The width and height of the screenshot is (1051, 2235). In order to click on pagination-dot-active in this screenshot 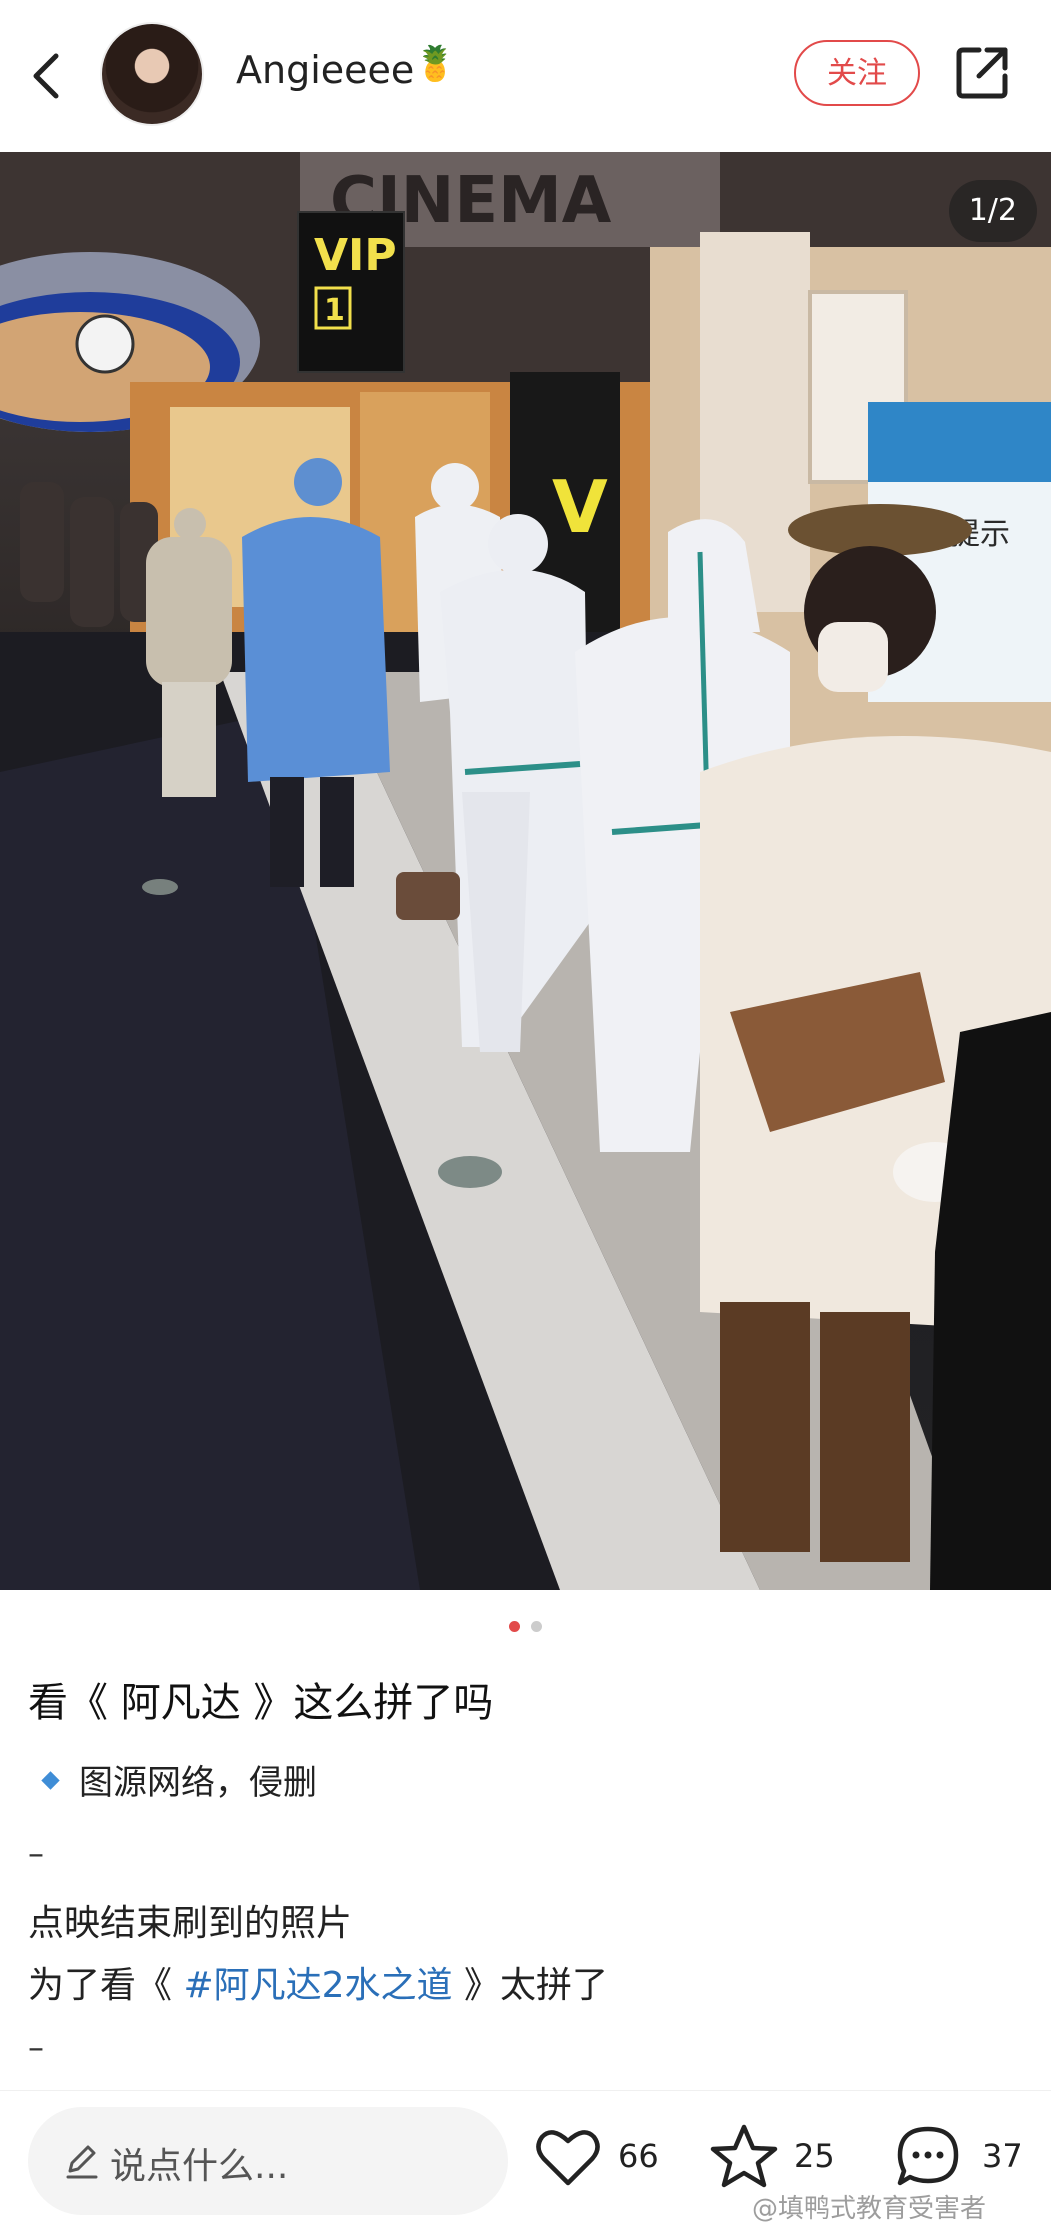, I will do `click(514, 1626)`.